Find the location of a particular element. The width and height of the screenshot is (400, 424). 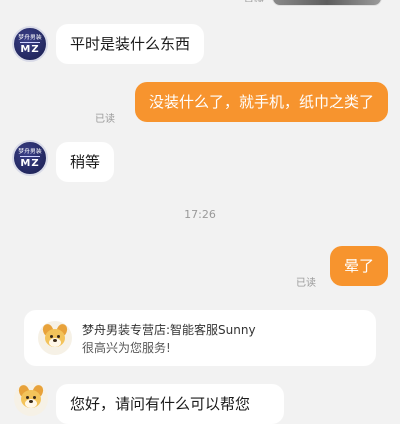

message-bubble-incoming: 稍等 is located at coordinates (85, 162).